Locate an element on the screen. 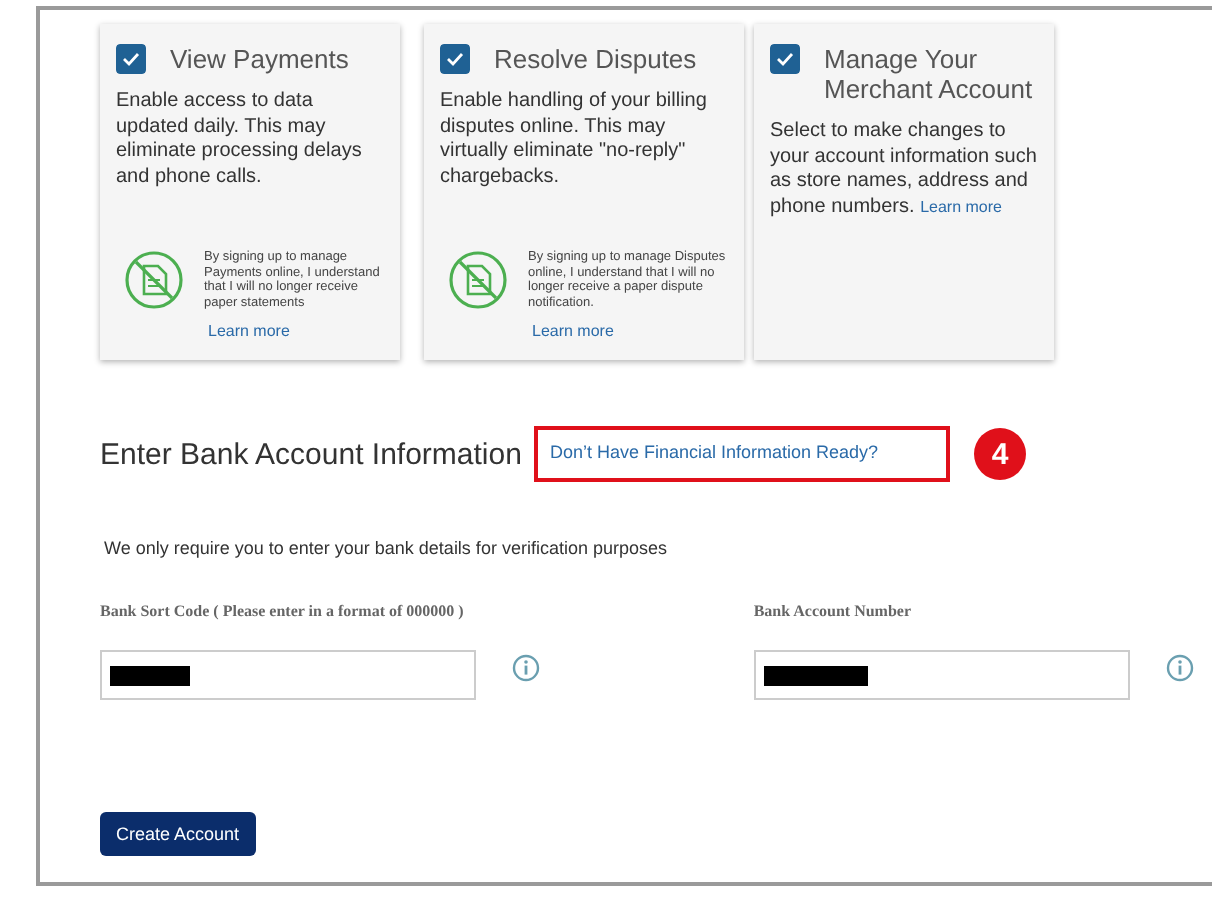 The height and width of the screenshot is (900, 1212). financial-info-link: Don’t Have Financial Information Ready? is located at coordinates (742, 454).